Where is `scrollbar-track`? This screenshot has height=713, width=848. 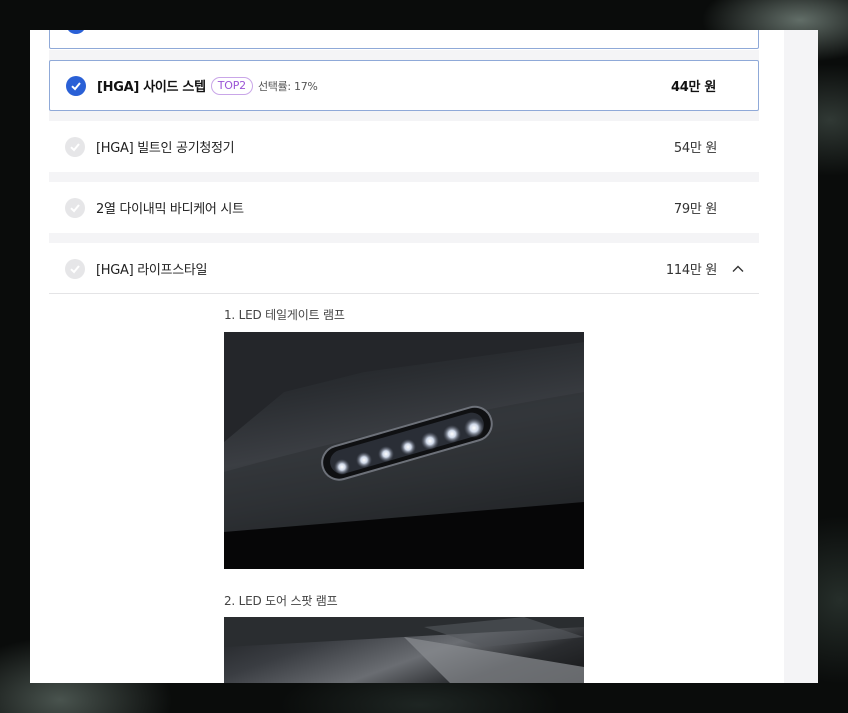 scrollbar-track is located at coordinates (801, 356).